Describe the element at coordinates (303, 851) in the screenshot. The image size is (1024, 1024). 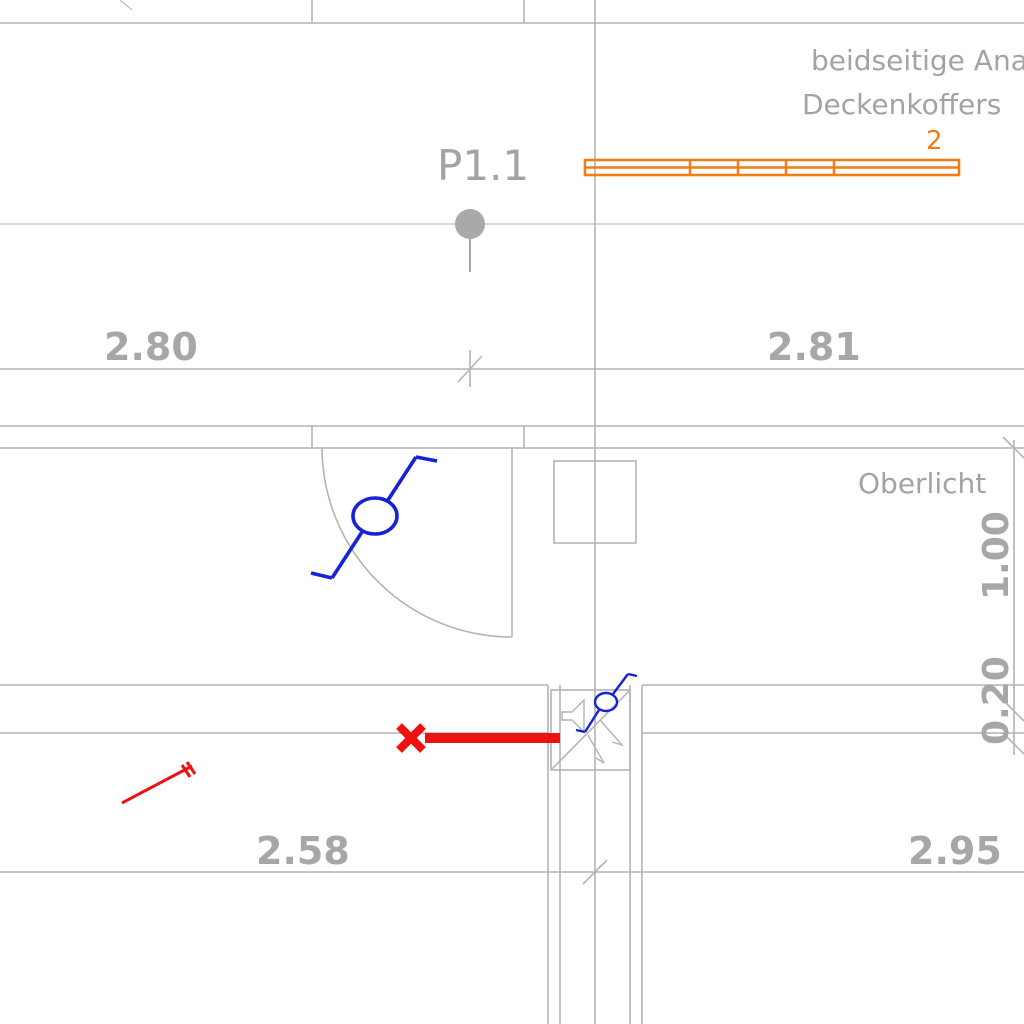
I see `dimension-bottom-left: 2.58` at that location.